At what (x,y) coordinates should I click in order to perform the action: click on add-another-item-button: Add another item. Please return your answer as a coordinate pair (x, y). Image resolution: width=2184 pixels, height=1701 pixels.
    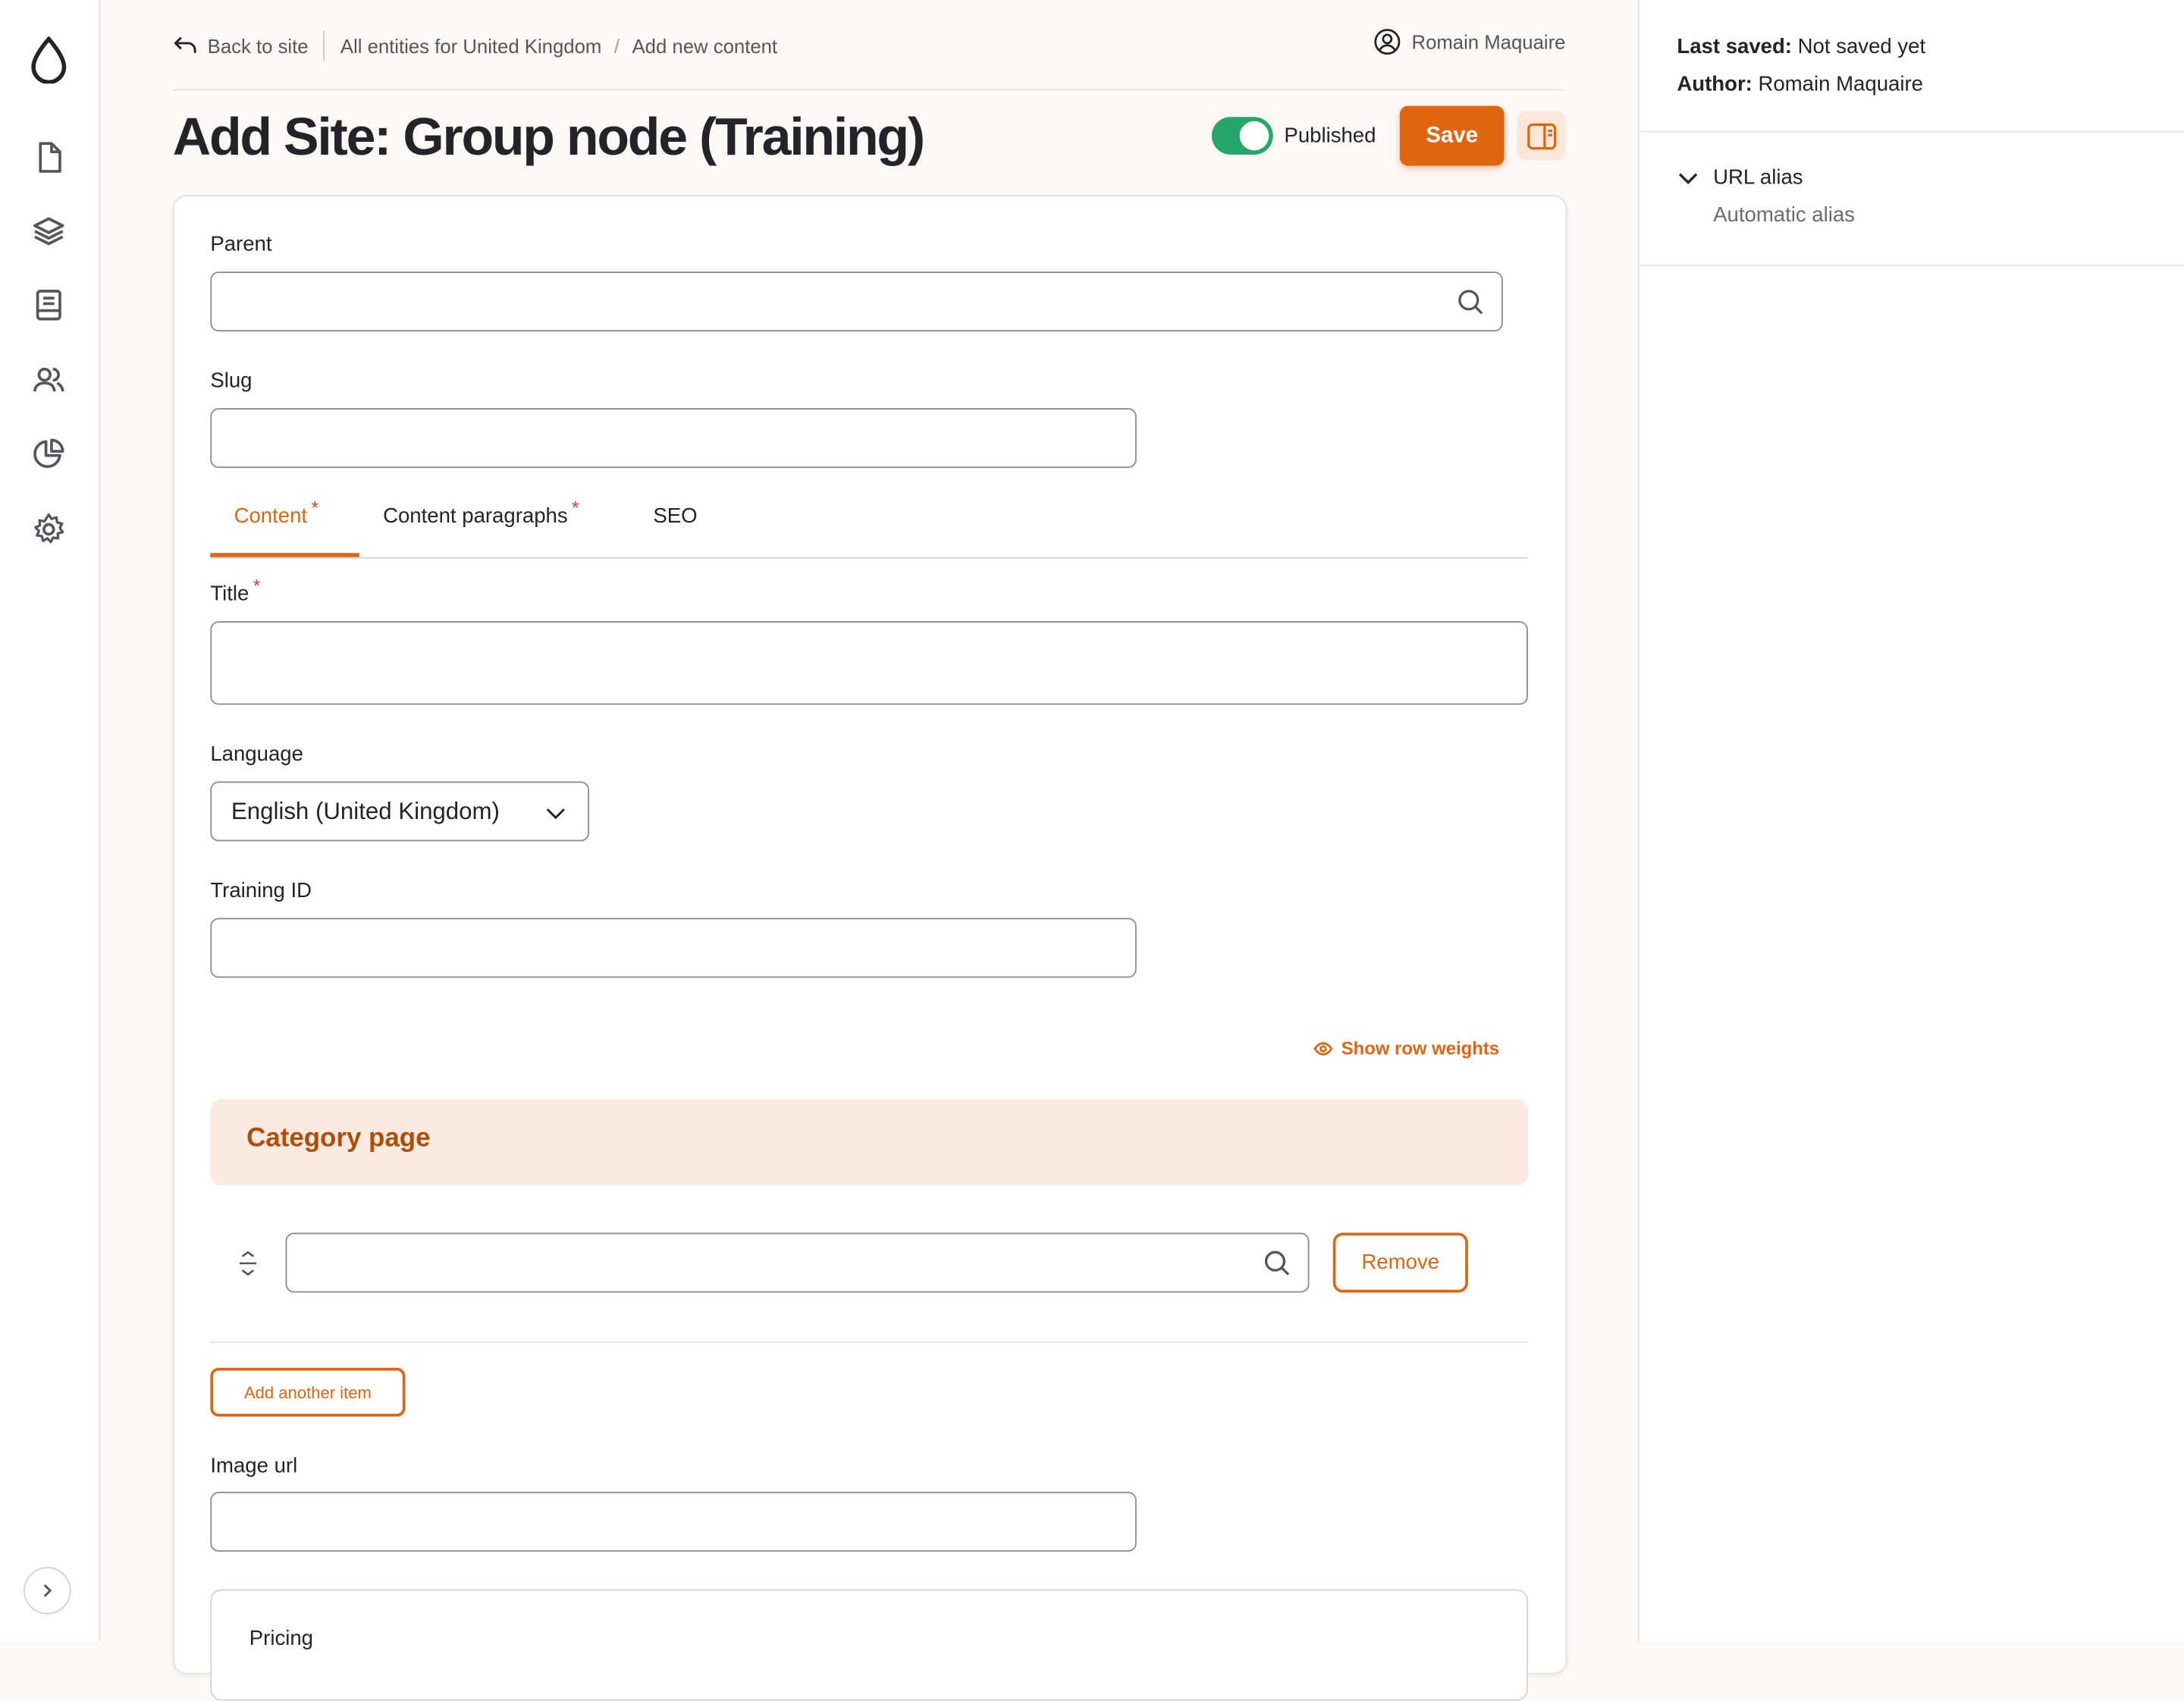
    Looking at the image, I should click on (308, 1392).